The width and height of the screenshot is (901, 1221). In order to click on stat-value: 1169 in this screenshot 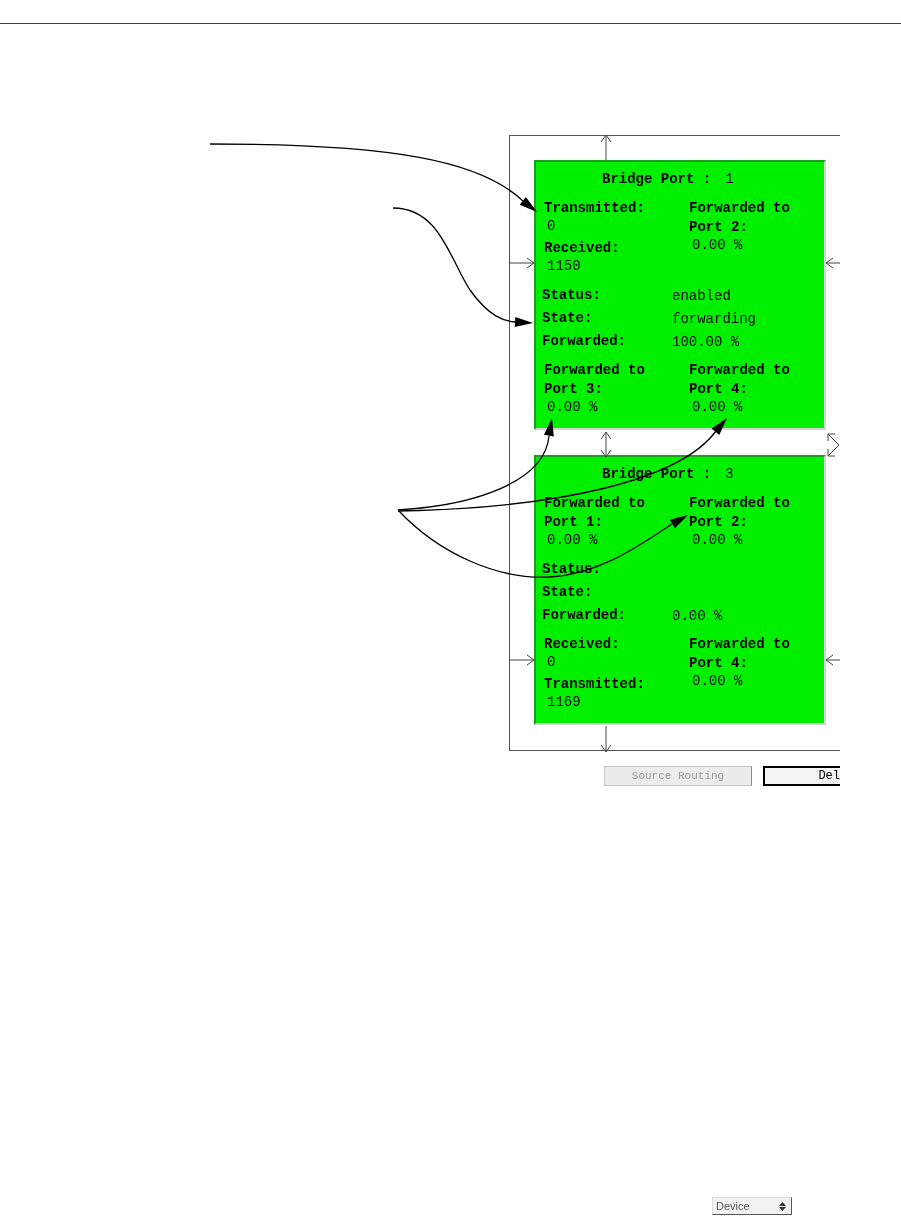, I will do `click(564, 702)`.